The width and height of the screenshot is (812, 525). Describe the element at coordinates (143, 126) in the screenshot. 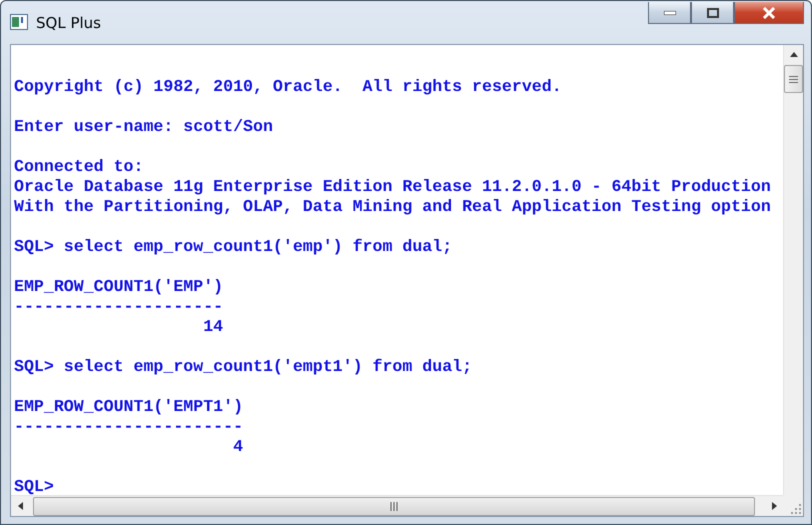

I see `console-line: Enter user-name: scott/Son` at that location.